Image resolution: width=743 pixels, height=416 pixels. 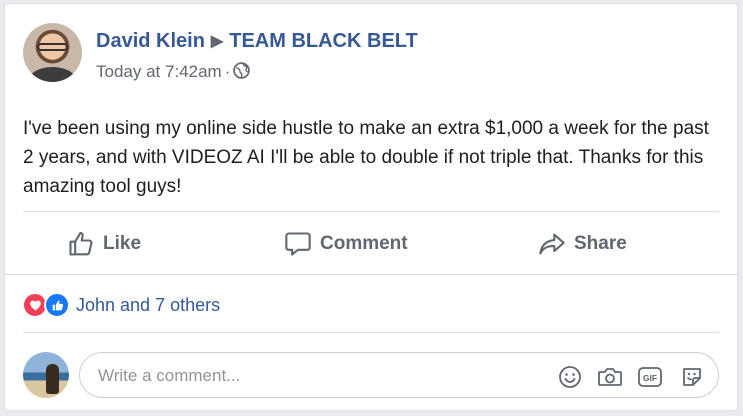 What do you see at coordinates (323, 41) in the screenshot?
I see `group-name-link: TEAM BLACK BELT` at bounding box center [323, 41].